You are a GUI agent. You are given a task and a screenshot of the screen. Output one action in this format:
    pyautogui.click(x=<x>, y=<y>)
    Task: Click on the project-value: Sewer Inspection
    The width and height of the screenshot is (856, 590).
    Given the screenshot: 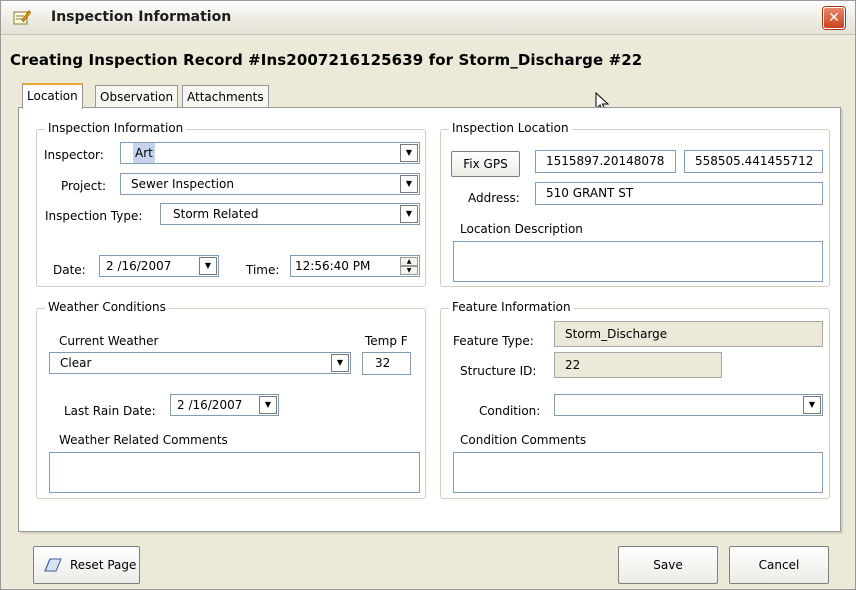 What is the action you would take?
    pyautogui.click(x=182, y=184)
    